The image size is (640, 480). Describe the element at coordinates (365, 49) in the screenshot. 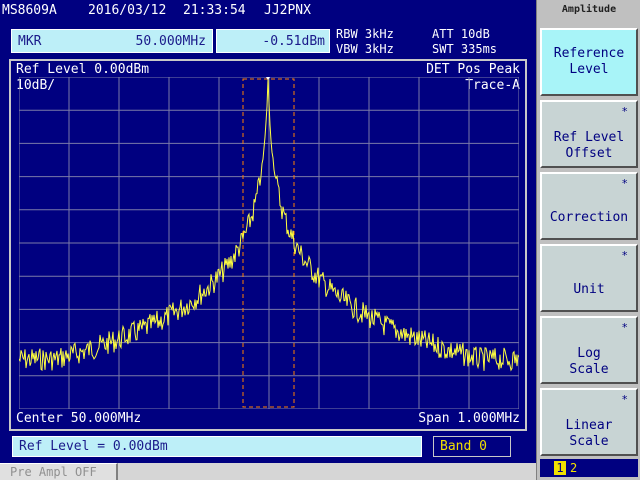

I see `vbw-param: VBW 3kHz` at that location.